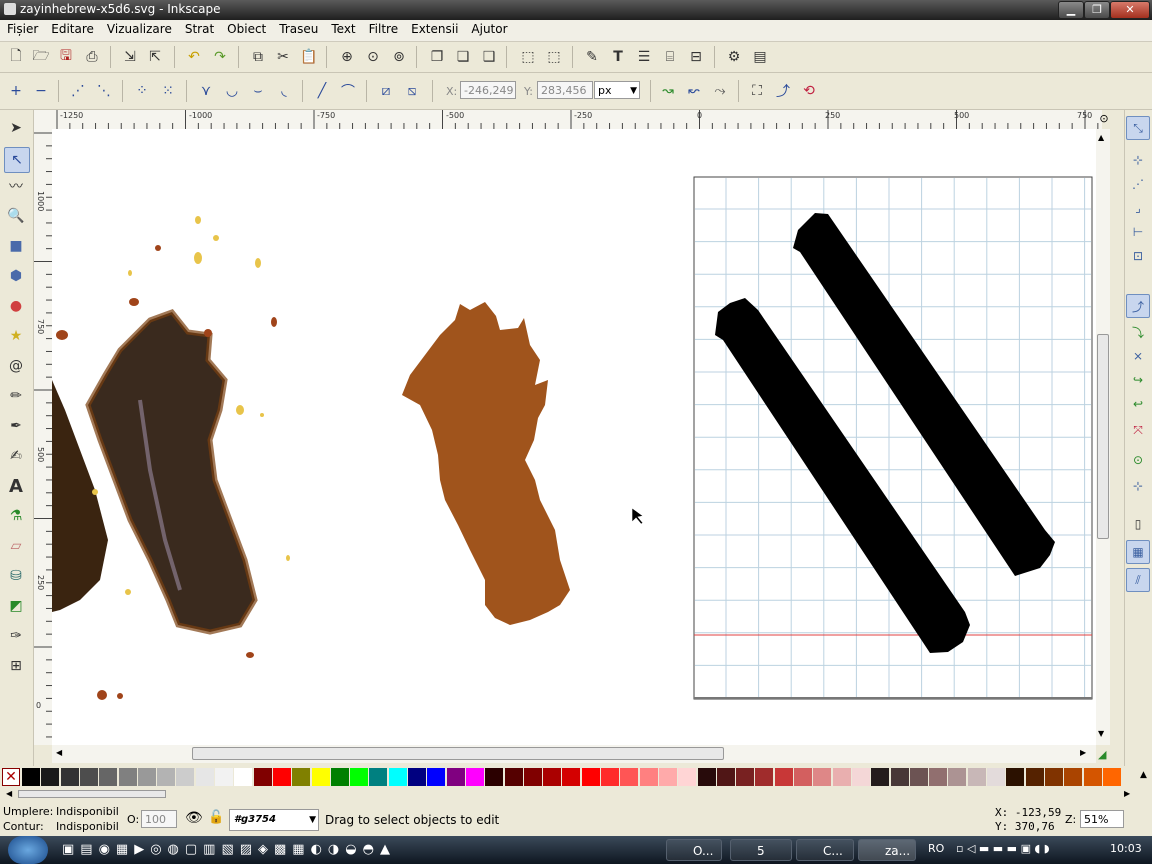 This screenshot has height=864, width=1152. Describe the element at coordinates (734, 57) in the screenshot. I see `preferences-icon: ⚙` at that location.